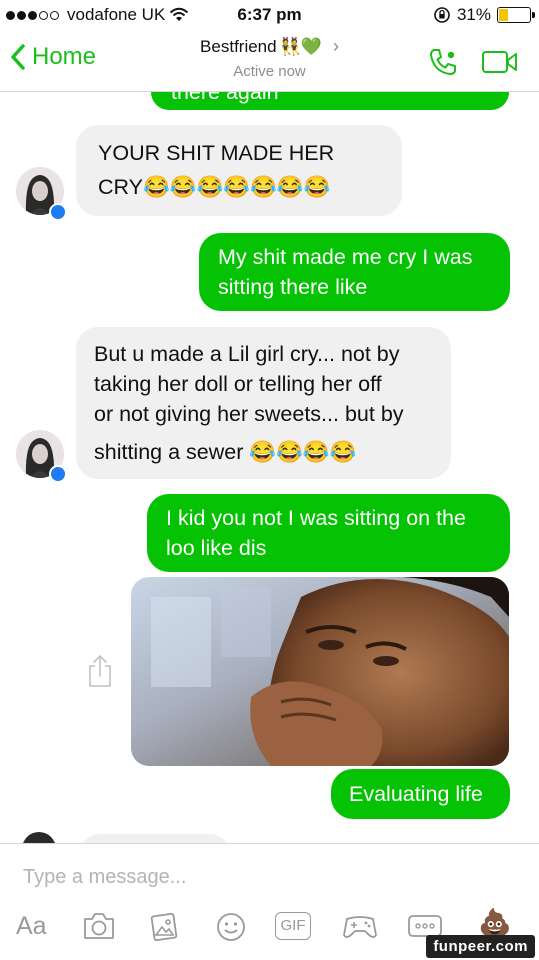 The width and height of the screenshot is (539, 960). What do you see at coordinates (443, 62) in the screenshot?
I see `phone-call-icon` at bounding box center [443, 62].